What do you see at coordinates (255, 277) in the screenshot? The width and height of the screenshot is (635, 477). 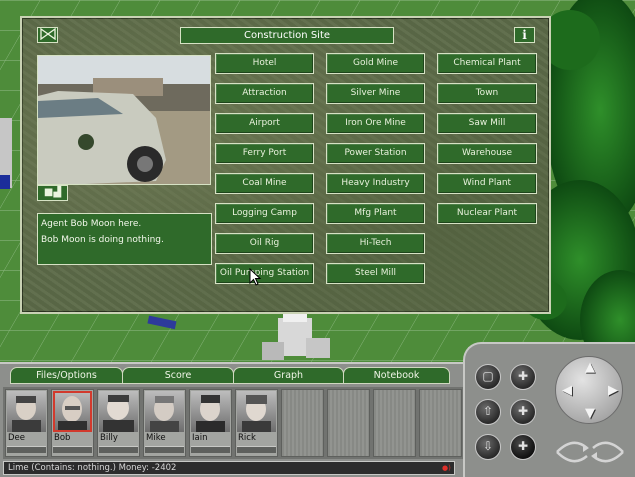 I see `mouse-pointer-icon` at bounding box center [255, 277].